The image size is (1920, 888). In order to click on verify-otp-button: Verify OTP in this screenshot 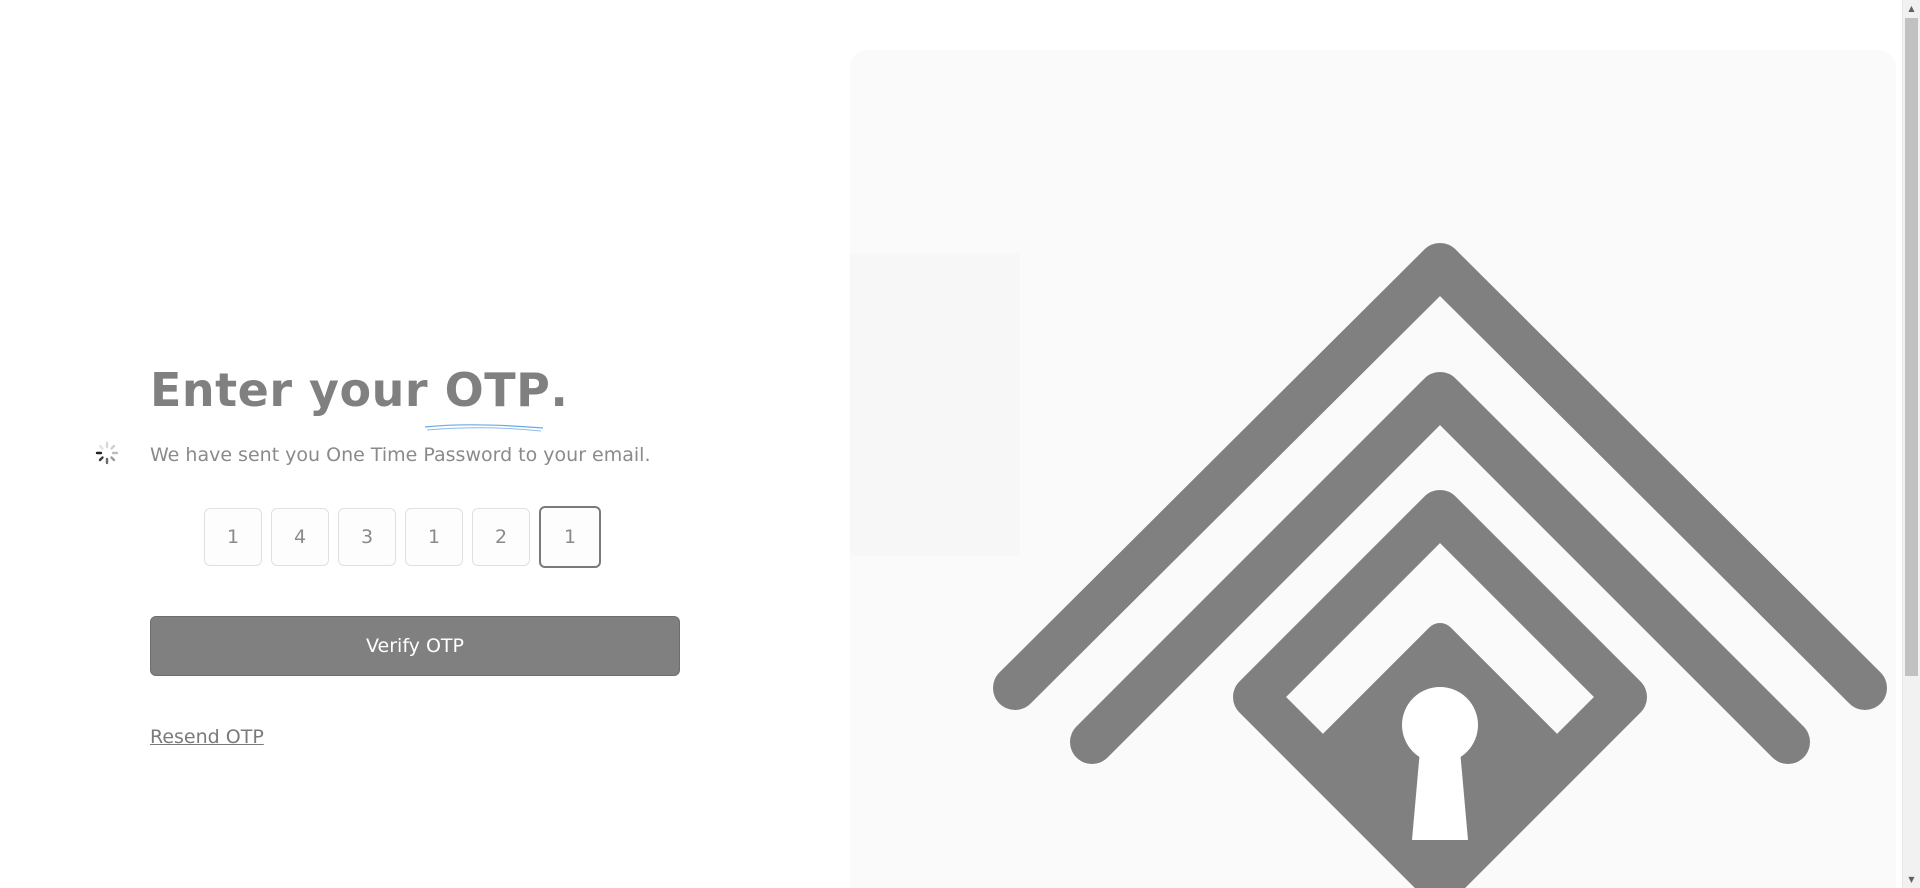, I will do `click(415, 646)`.